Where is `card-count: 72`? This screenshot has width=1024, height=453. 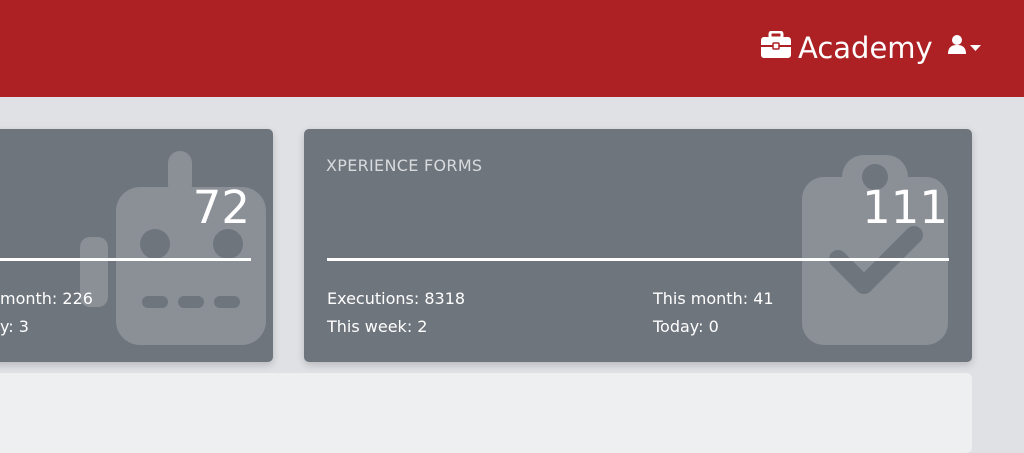
card-count: 72 is located at coordinates (221, 207).